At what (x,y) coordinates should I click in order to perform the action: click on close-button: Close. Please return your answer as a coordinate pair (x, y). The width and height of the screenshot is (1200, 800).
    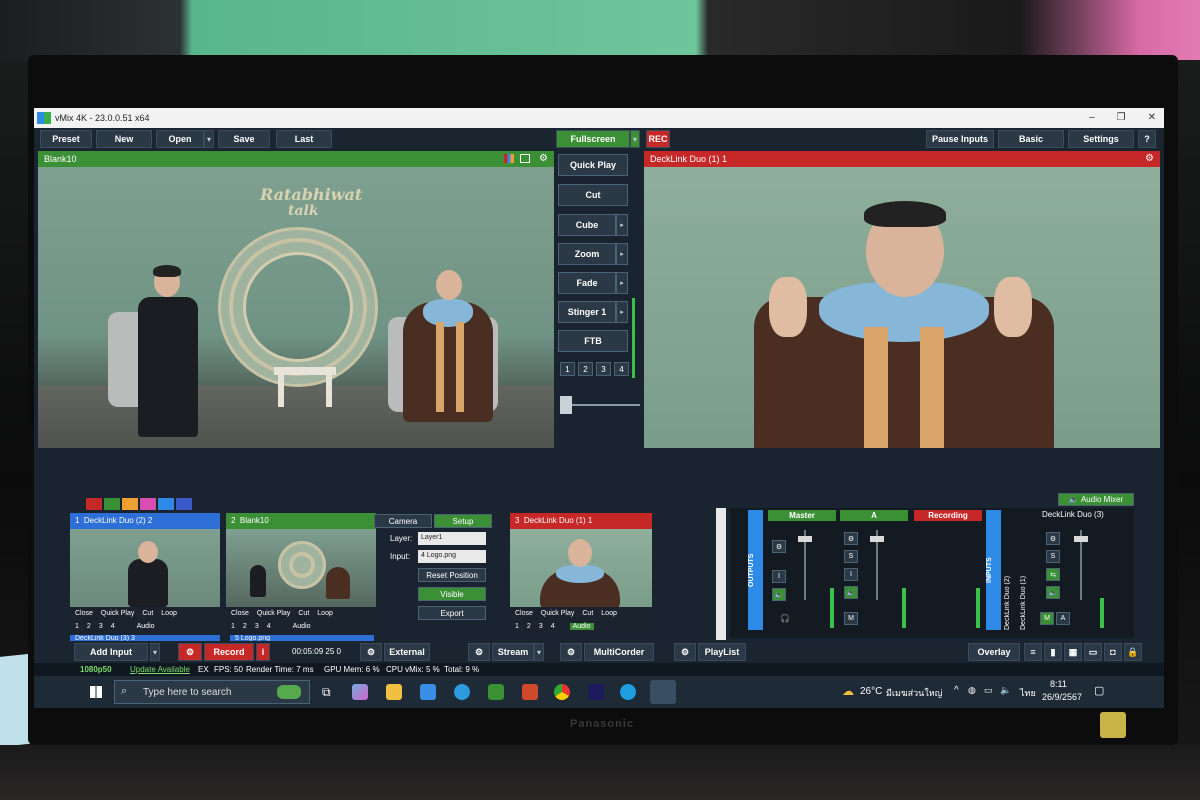
    Looking at the image, I should click on (524, 613).